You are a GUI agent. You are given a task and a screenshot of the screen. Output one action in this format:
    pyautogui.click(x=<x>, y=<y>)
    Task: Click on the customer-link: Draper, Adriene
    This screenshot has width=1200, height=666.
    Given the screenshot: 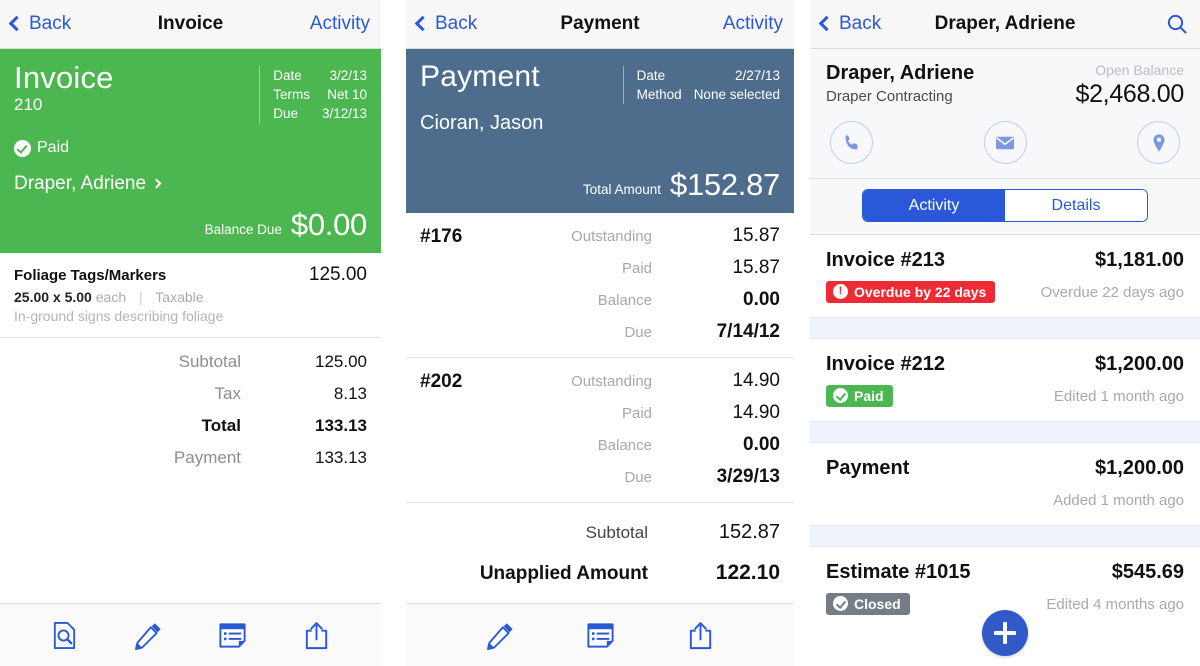 What is the action you would take?
    pyautogui.click(x=190, y=184)
    